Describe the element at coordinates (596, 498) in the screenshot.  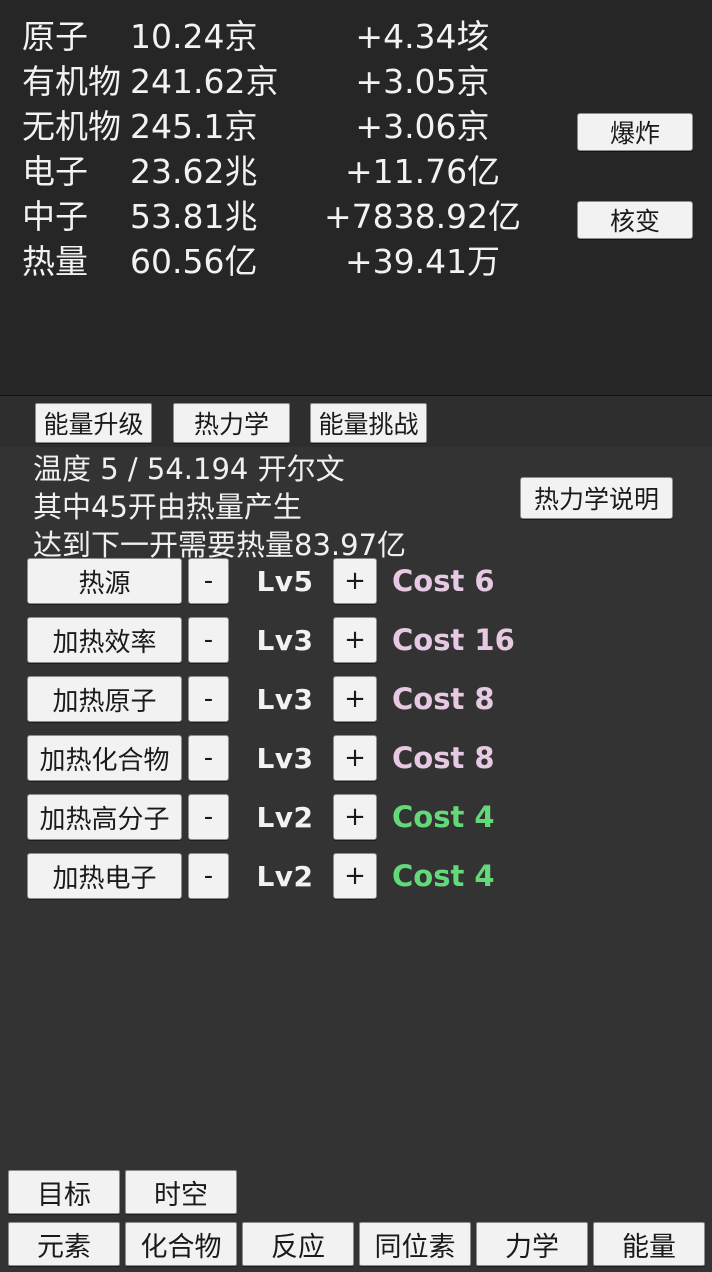
I see `thermodynamics-help-button: 热力学说明` at that location.